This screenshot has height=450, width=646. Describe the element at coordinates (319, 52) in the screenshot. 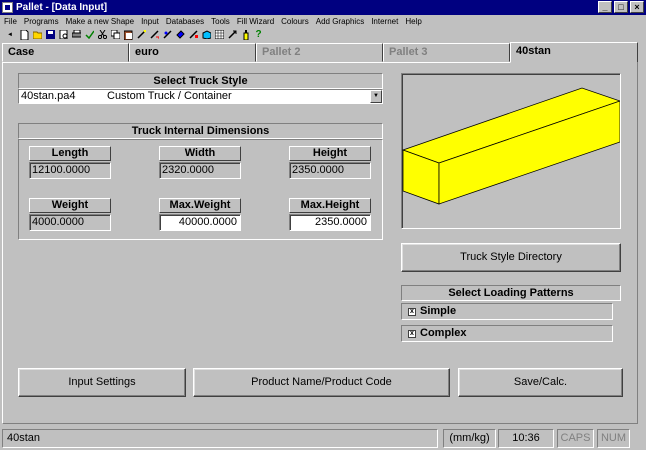

I see `tab-pallet-2: Pallet 2` at that location.